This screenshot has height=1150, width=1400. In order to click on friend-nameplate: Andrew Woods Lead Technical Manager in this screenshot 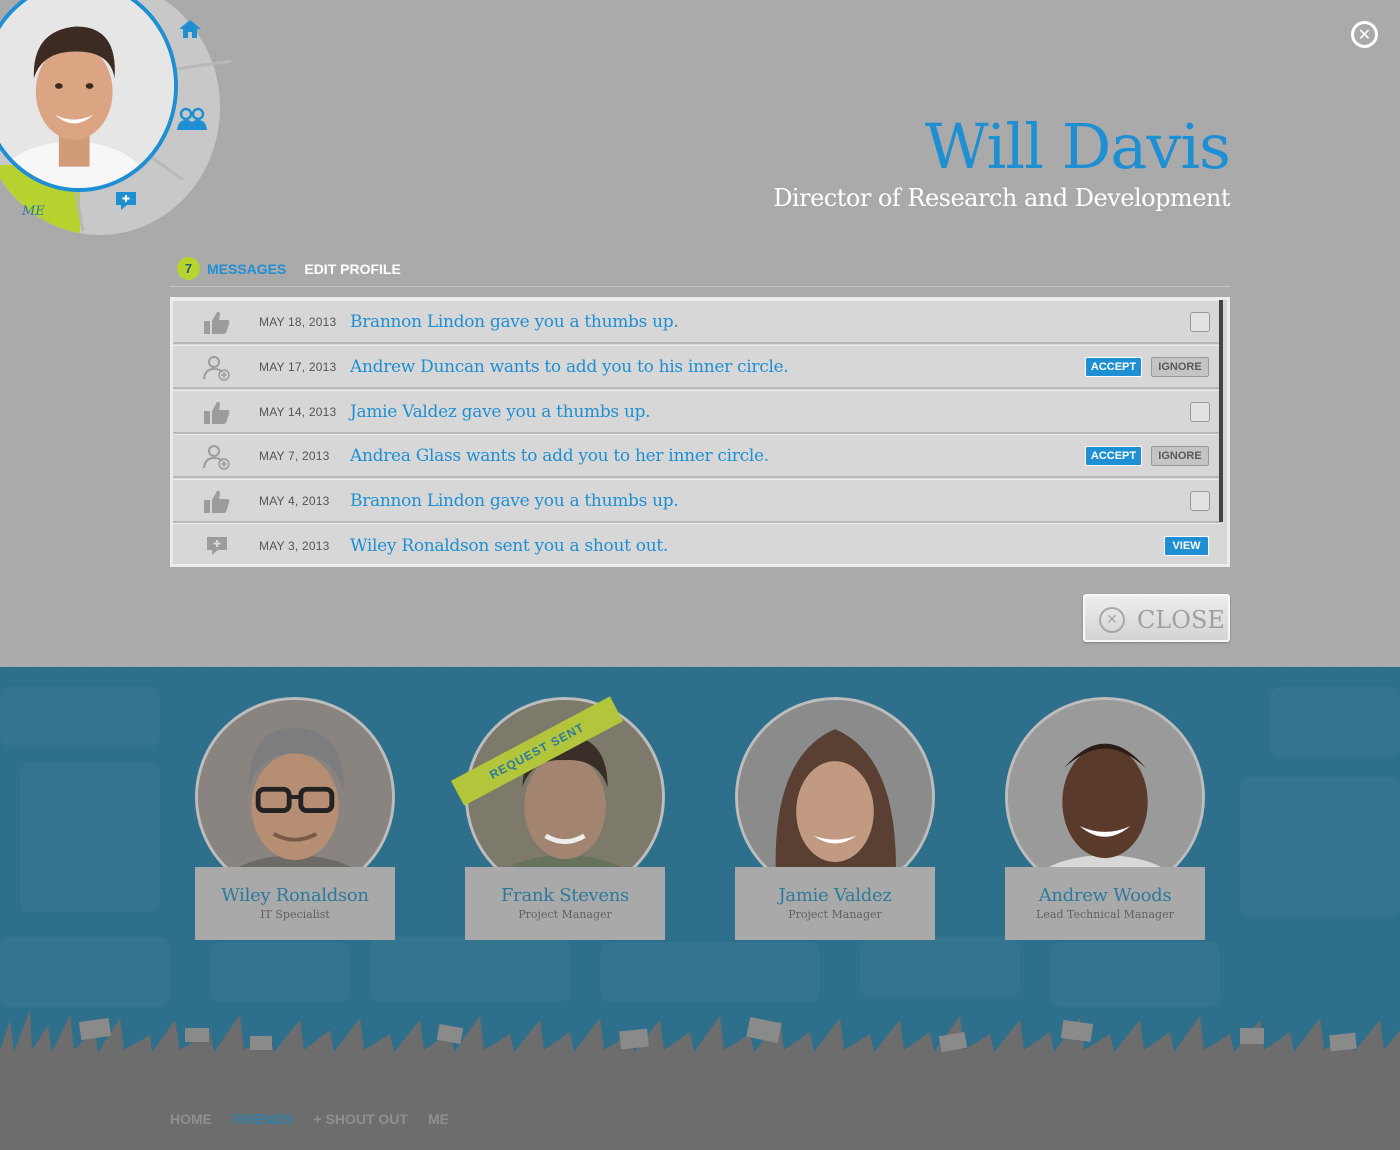, I will do `click(1105, 903)`.